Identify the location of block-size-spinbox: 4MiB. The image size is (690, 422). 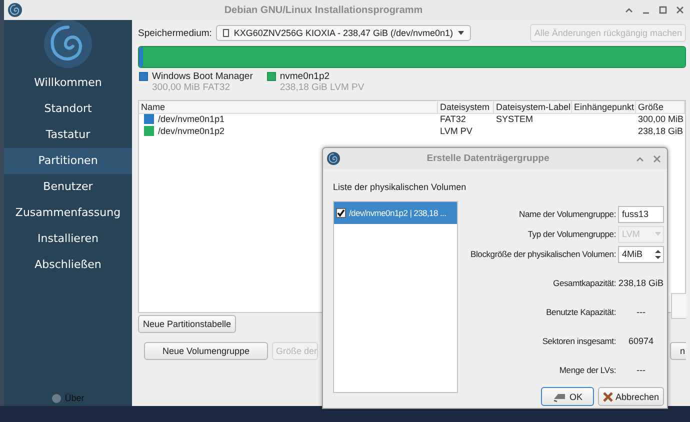
(641, 254).